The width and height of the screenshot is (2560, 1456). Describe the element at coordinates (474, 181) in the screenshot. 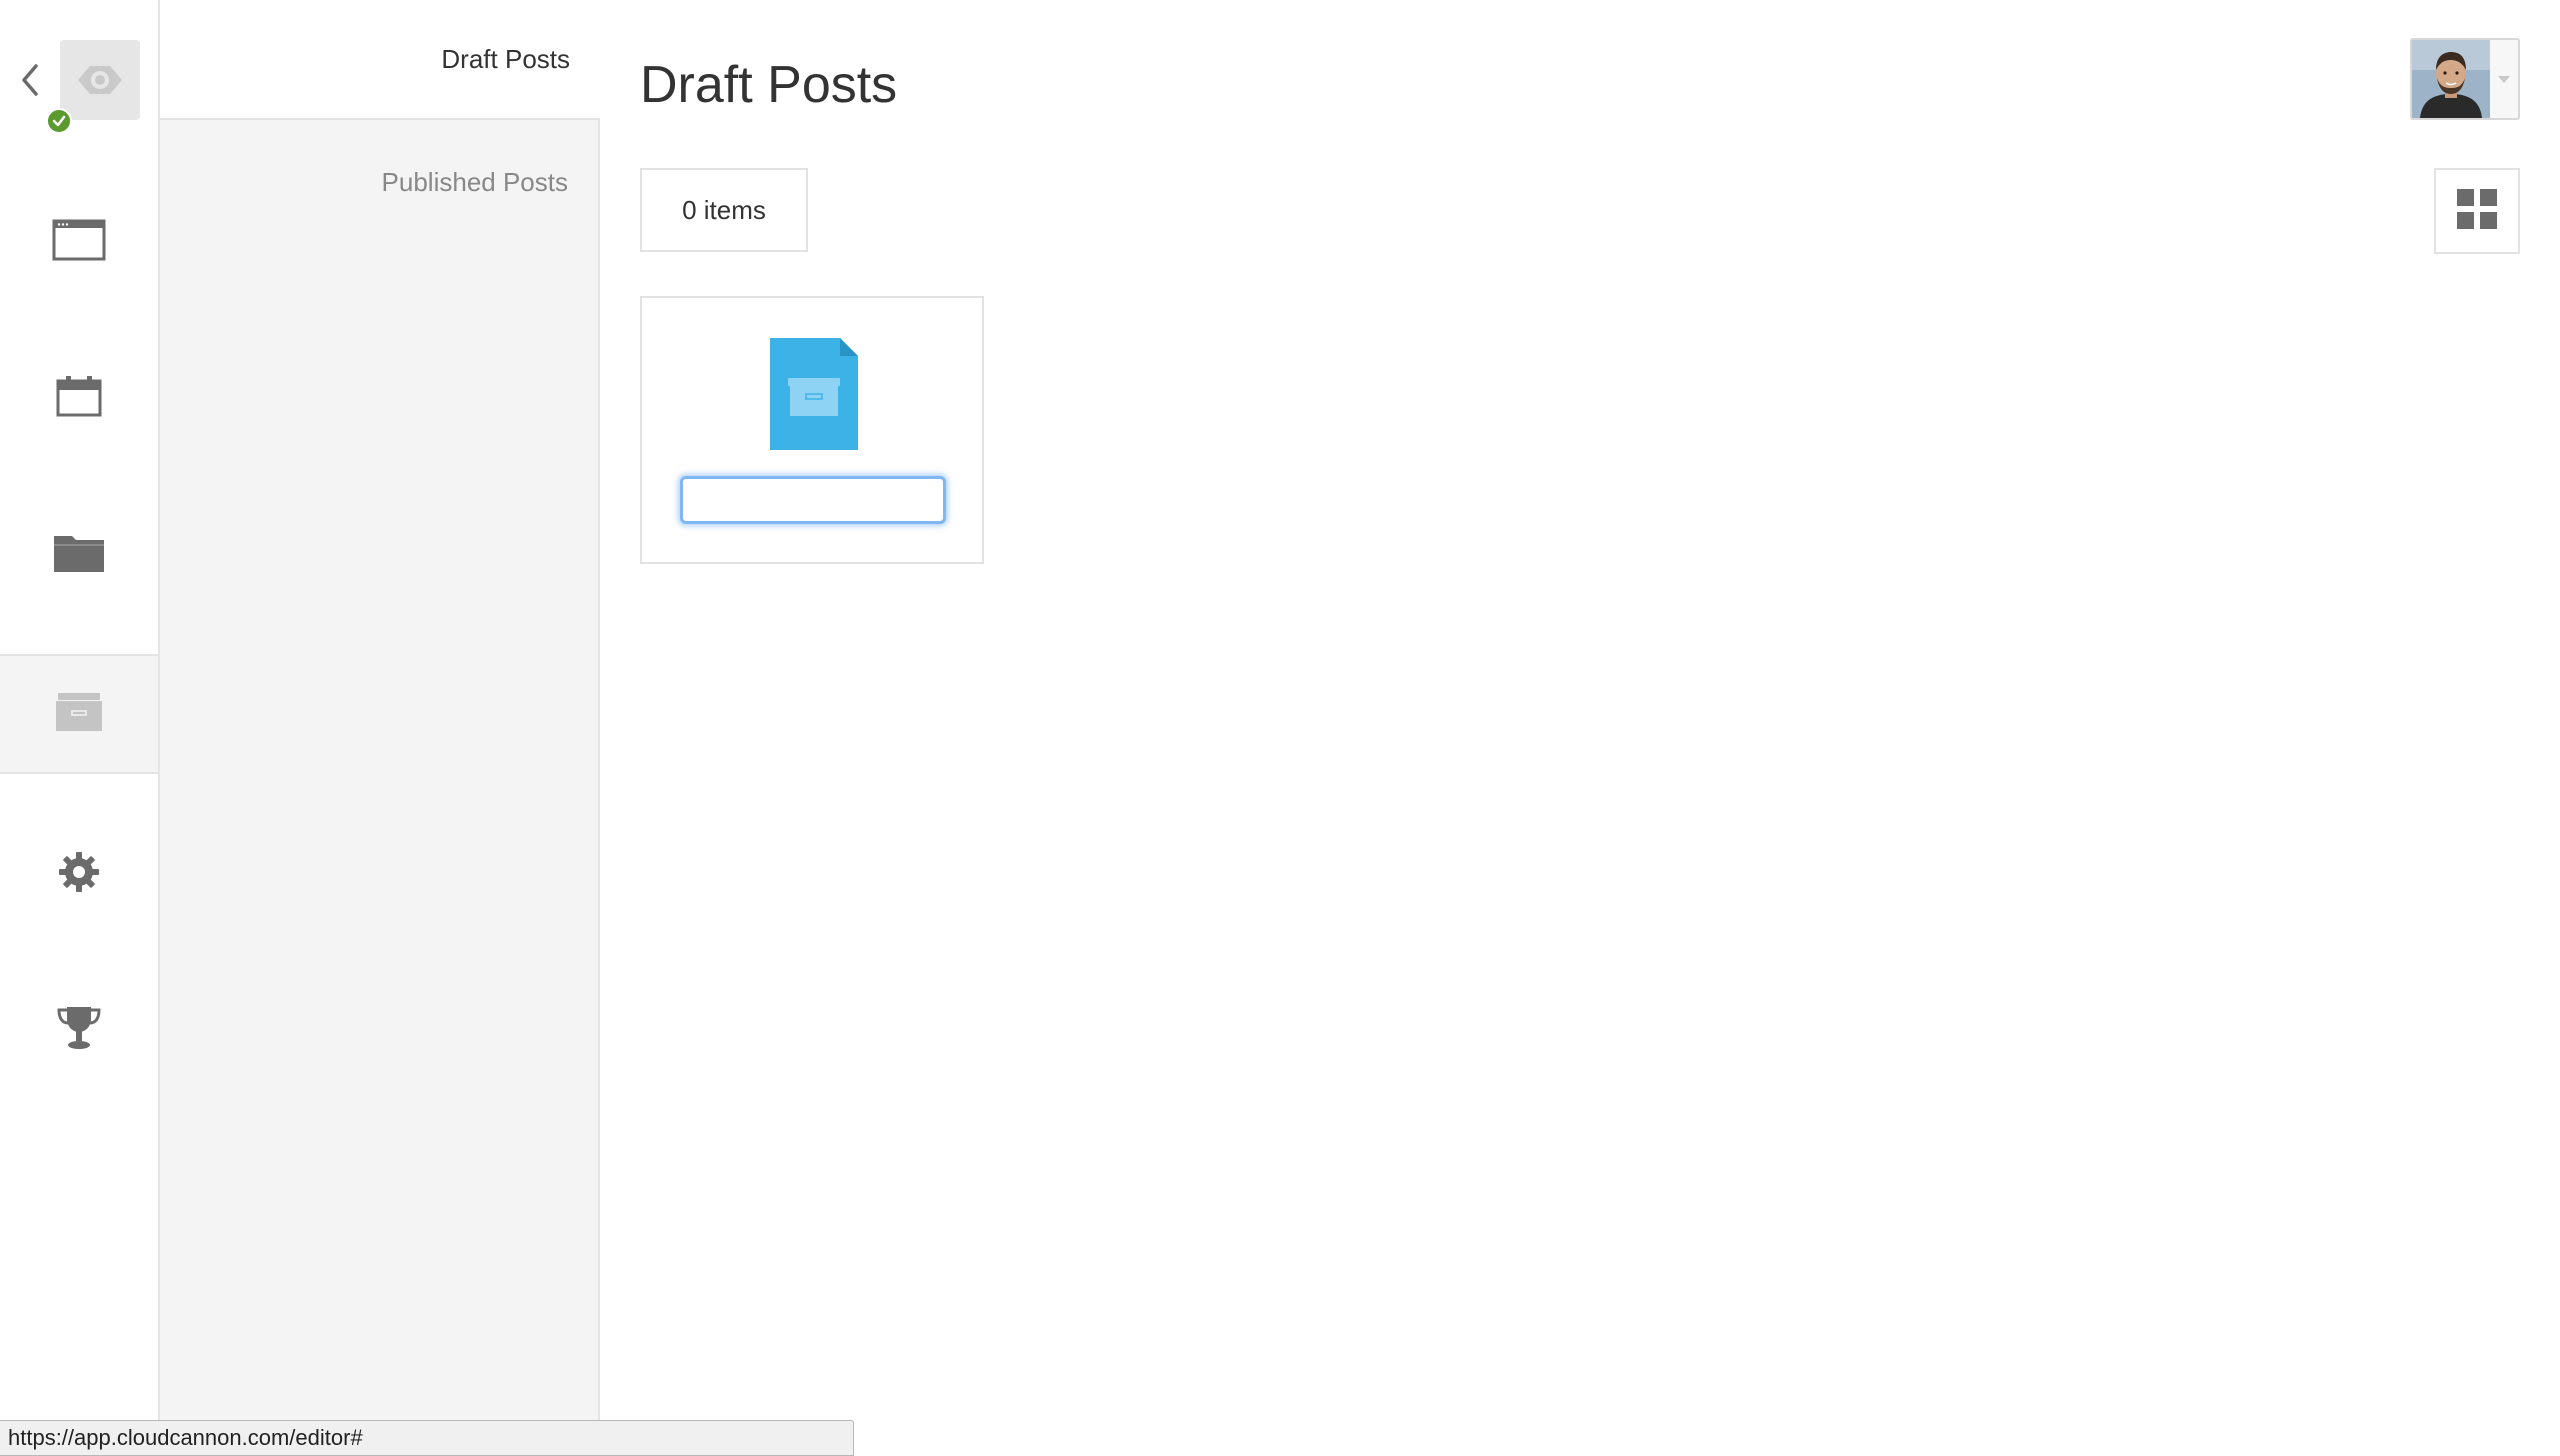

I see `subnav-item-label: Published Posts` at that location.